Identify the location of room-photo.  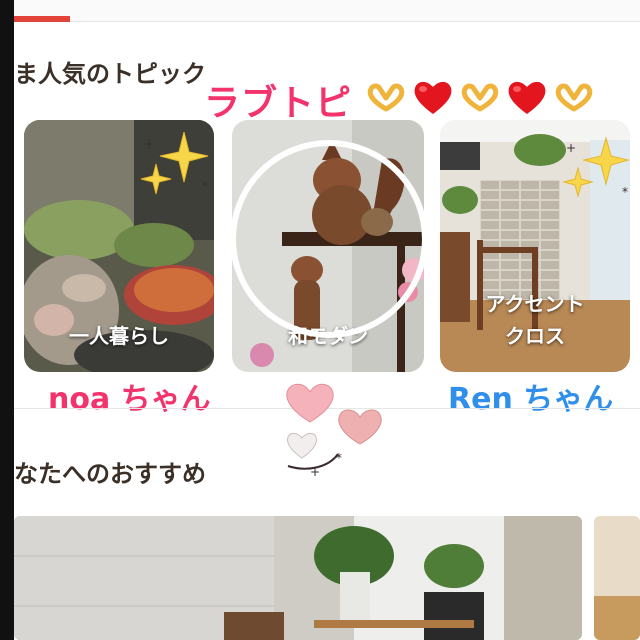
(617, 578).